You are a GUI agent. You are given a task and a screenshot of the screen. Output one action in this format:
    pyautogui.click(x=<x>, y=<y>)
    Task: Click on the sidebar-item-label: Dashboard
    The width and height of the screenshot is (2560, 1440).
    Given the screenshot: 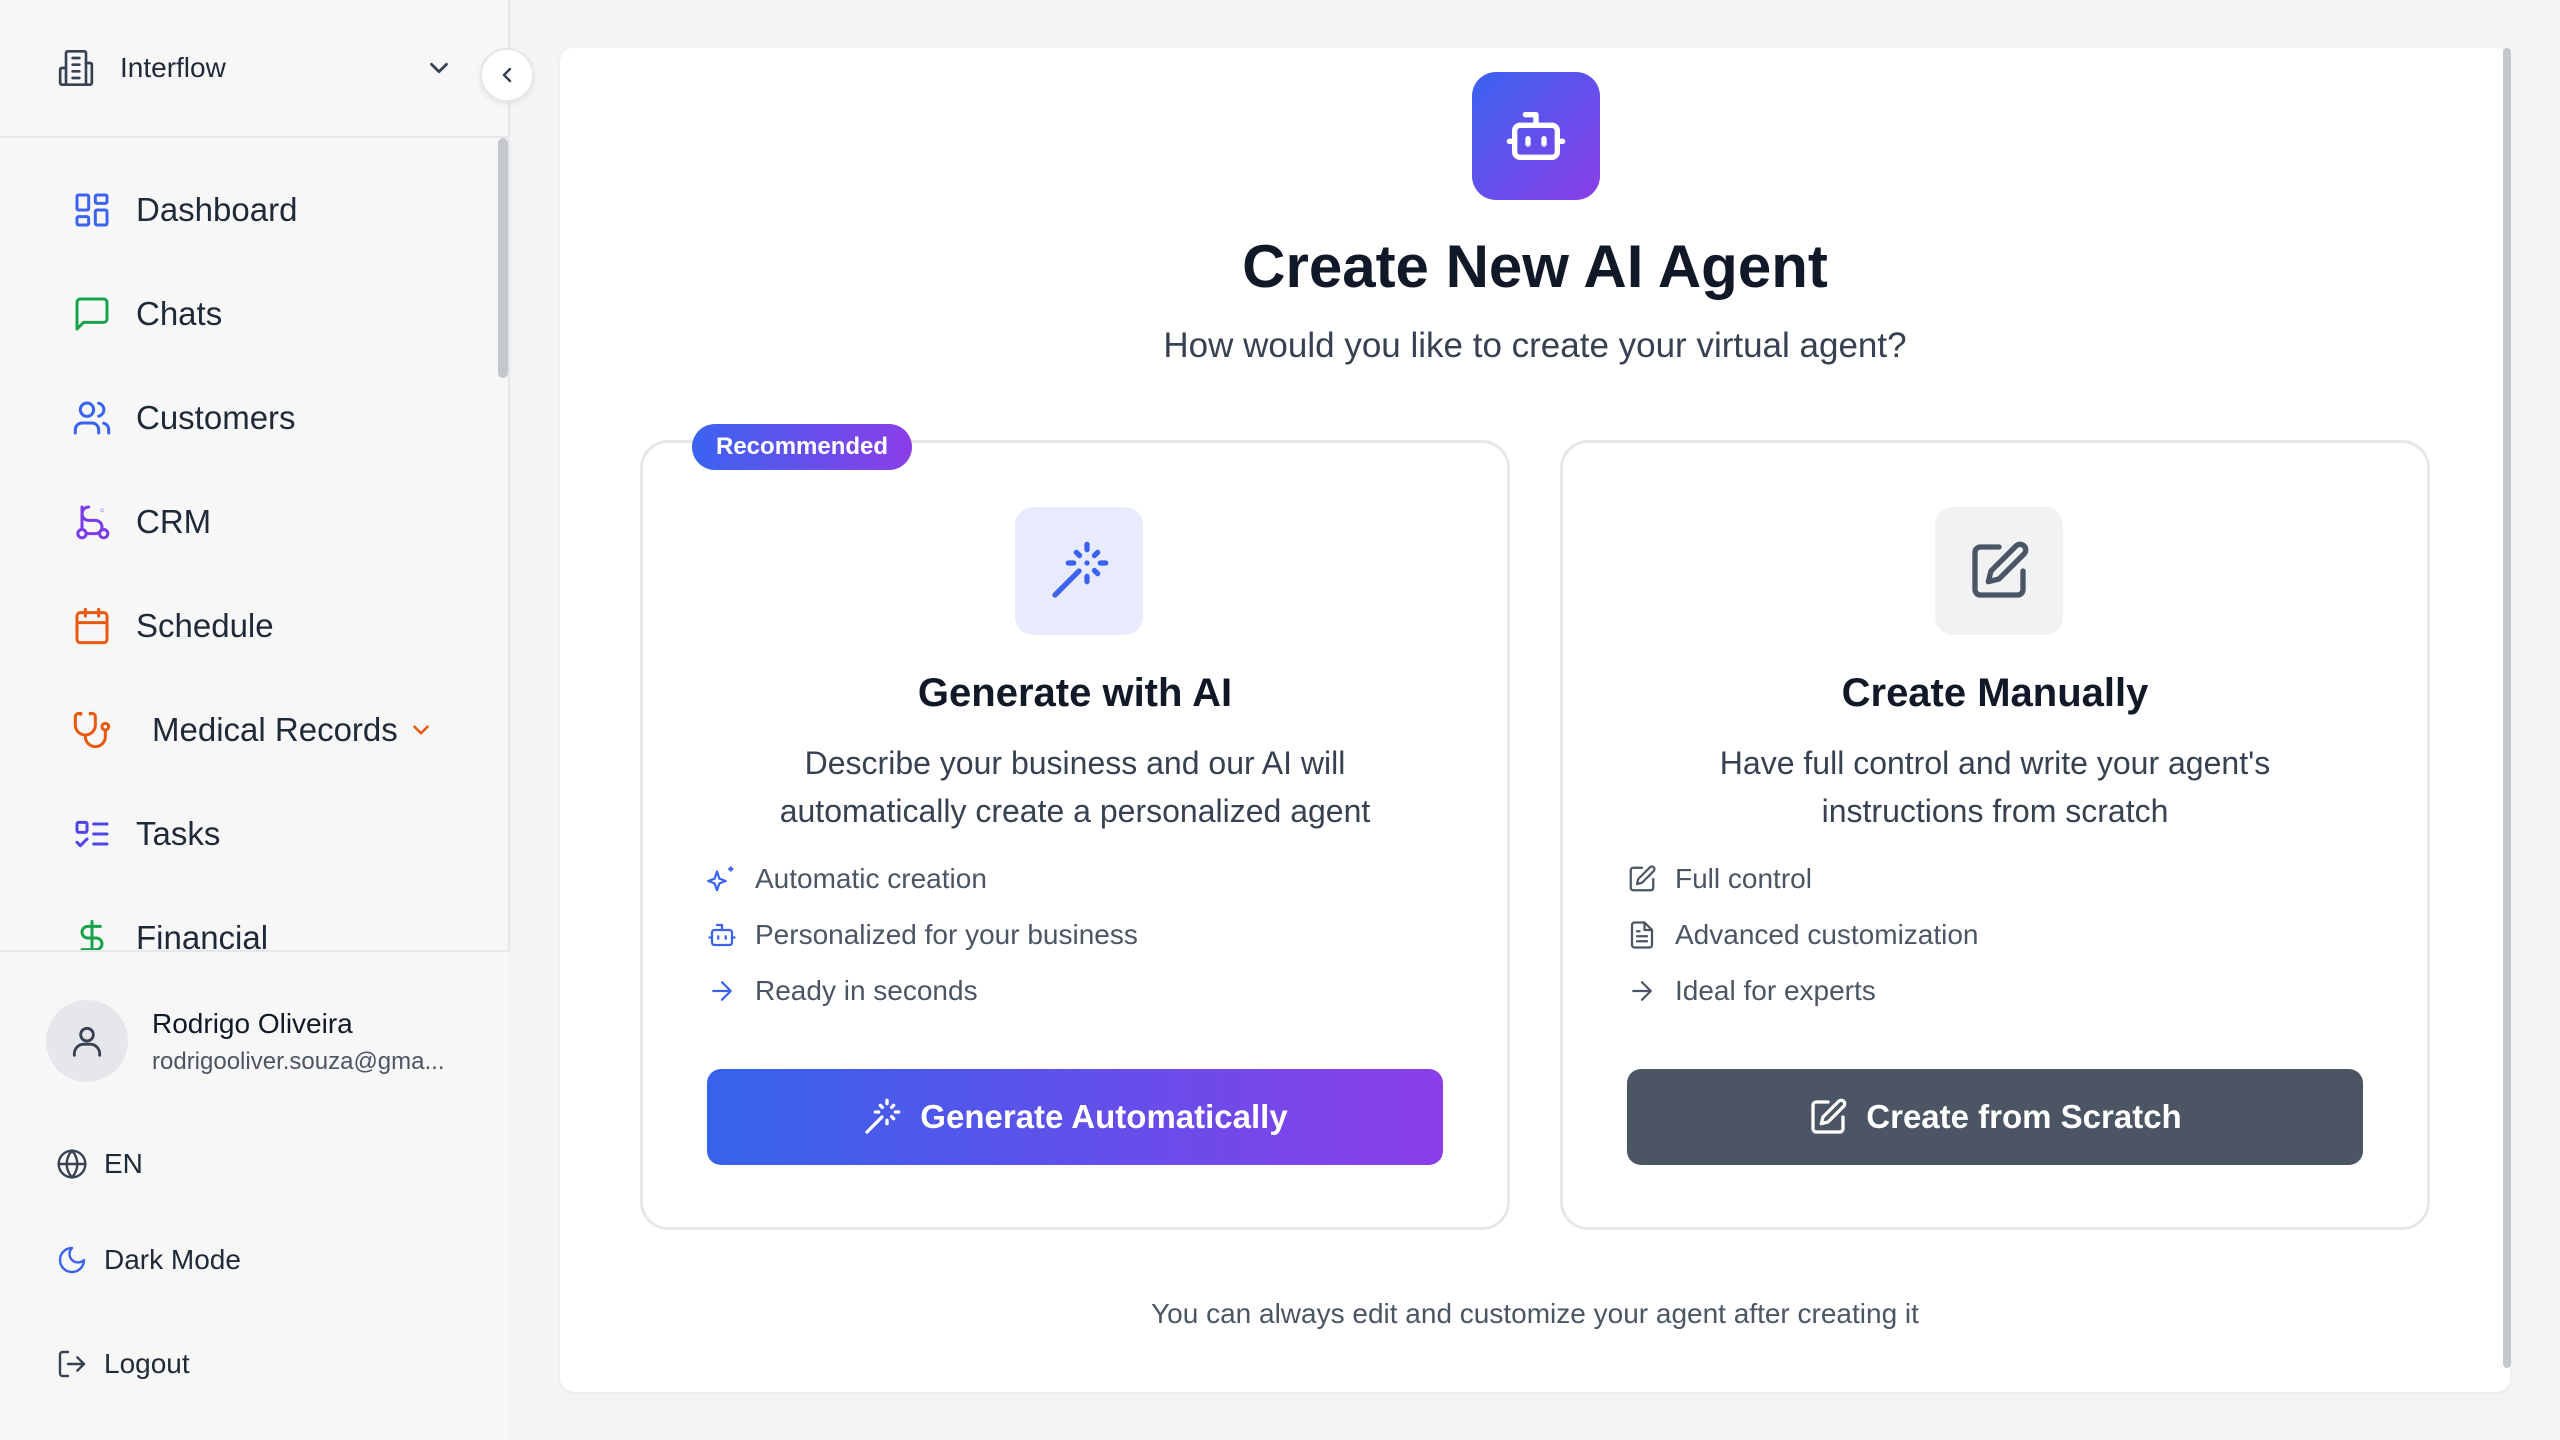 What is the action you would take?
    pyautogui.click(x=217, y=209)
    